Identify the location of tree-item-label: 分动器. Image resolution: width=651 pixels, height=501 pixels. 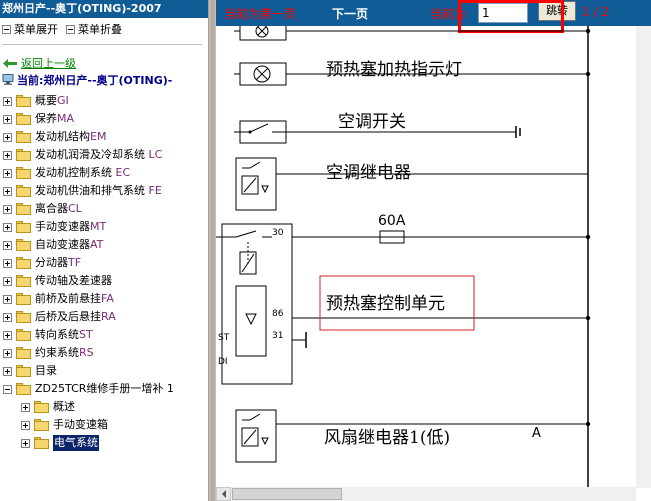
(51, 262).